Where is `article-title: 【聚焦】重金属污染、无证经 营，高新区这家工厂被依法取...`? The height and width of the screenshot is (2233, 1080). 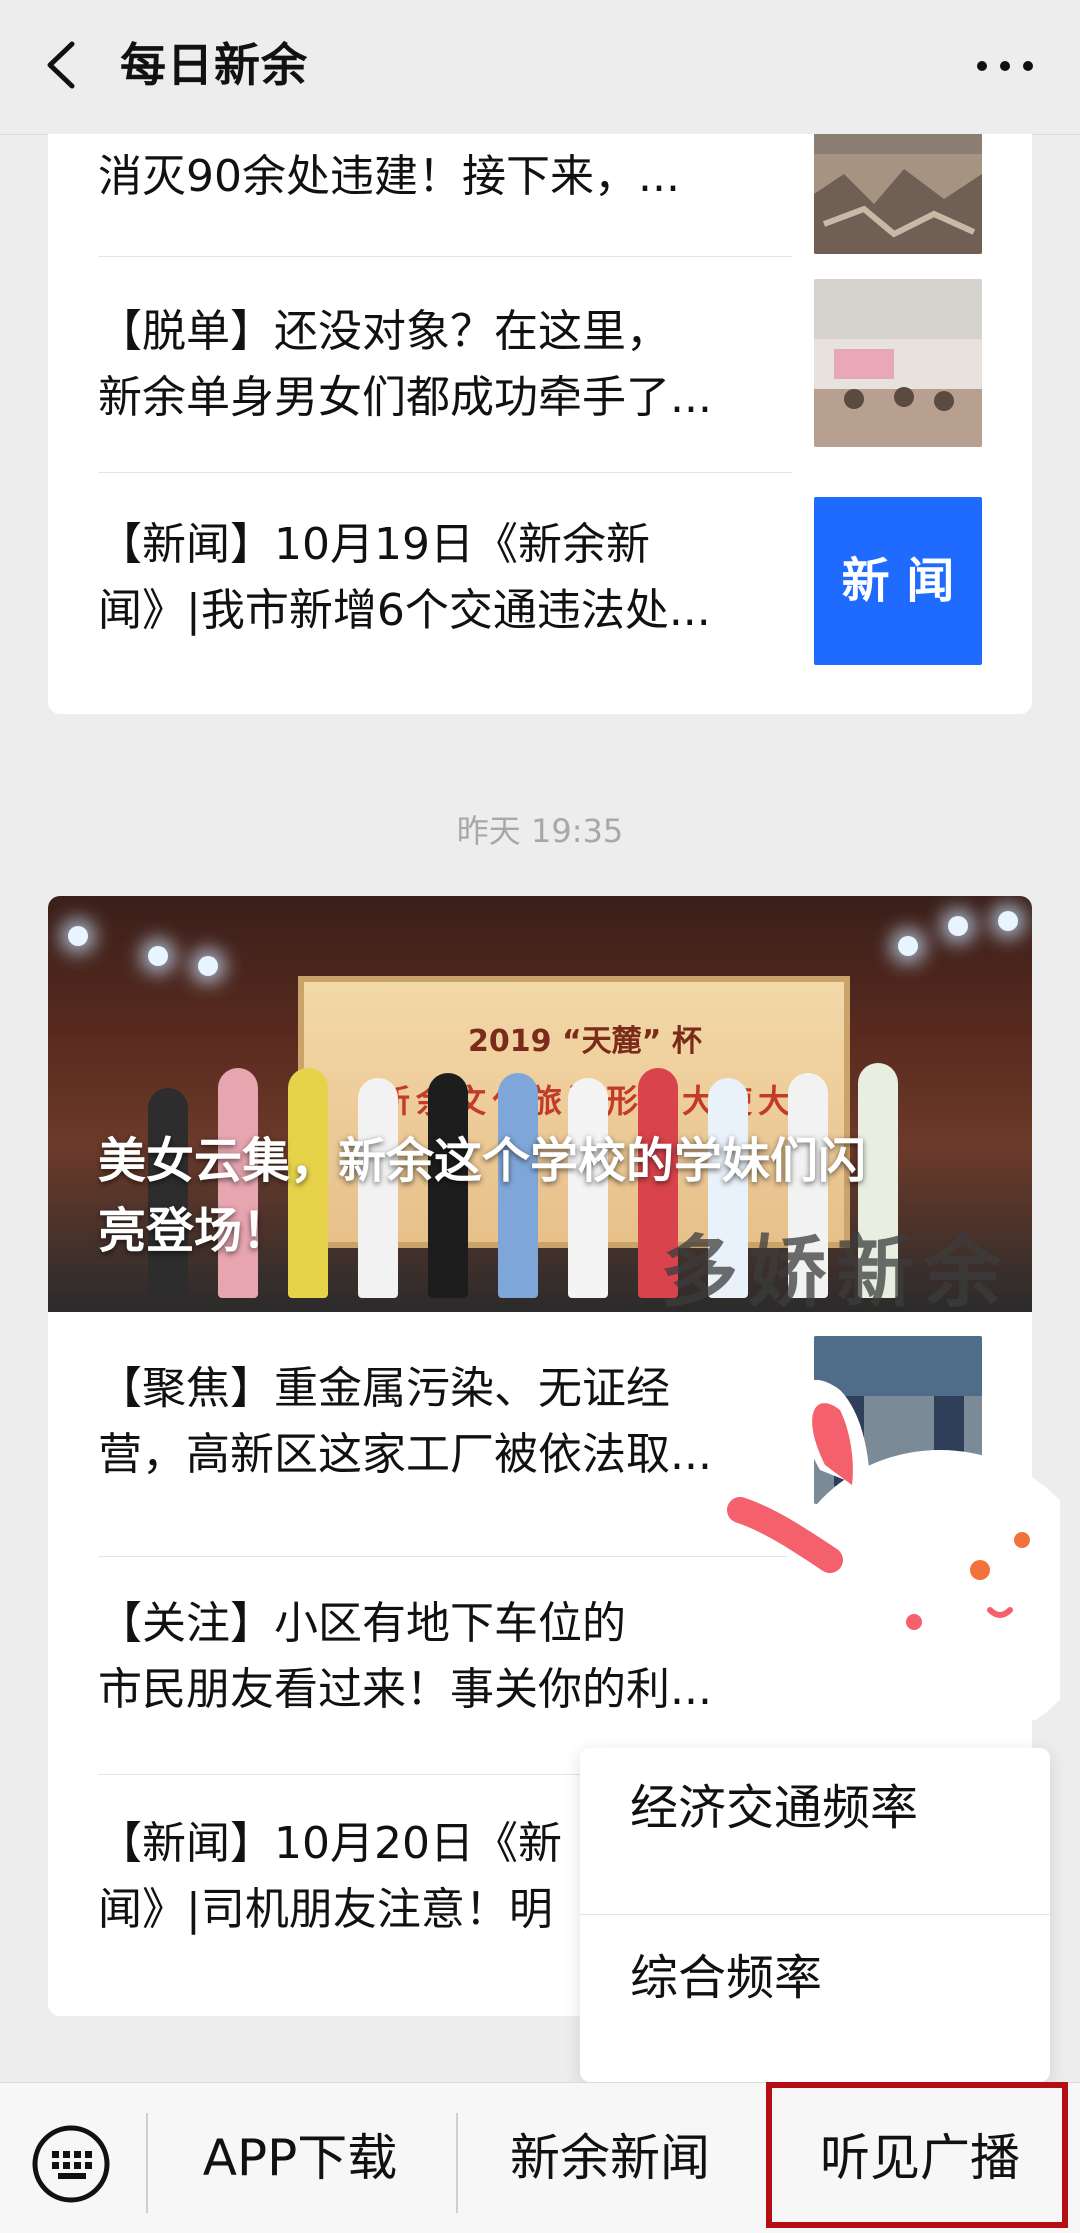
article-title: 【聚焦】重金属污染、无证经 营，高新区这家工厂被依法取... is located at coordinates (433, 1422).